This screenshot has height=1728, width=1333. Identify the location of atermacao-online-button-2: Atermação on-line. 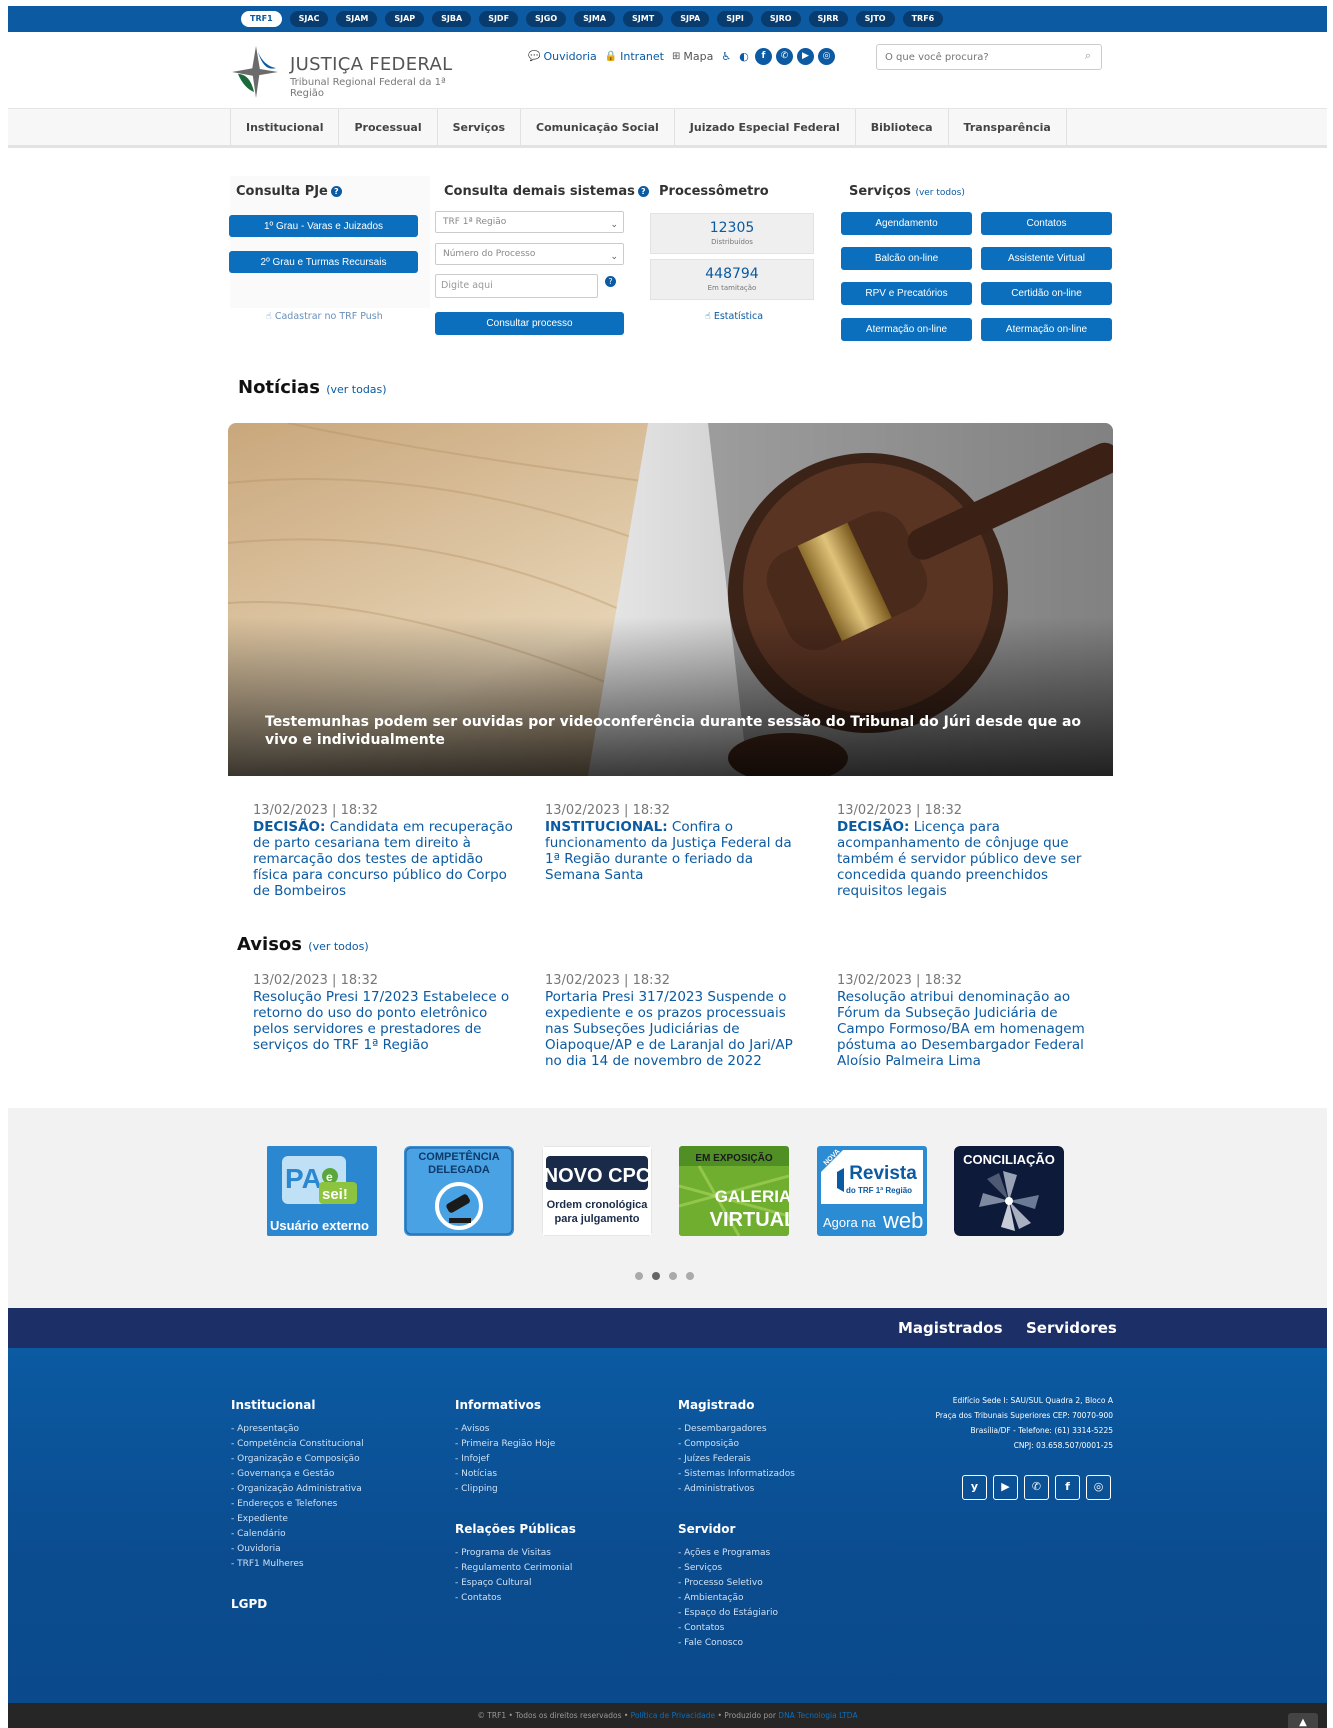
(1046, 329).